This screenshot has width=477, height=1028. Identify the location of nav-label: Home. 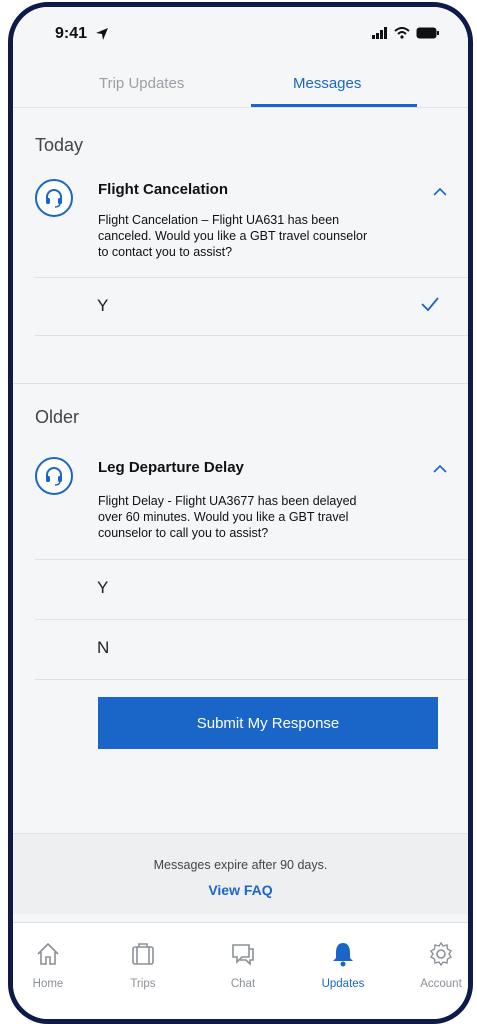
(48, 984).